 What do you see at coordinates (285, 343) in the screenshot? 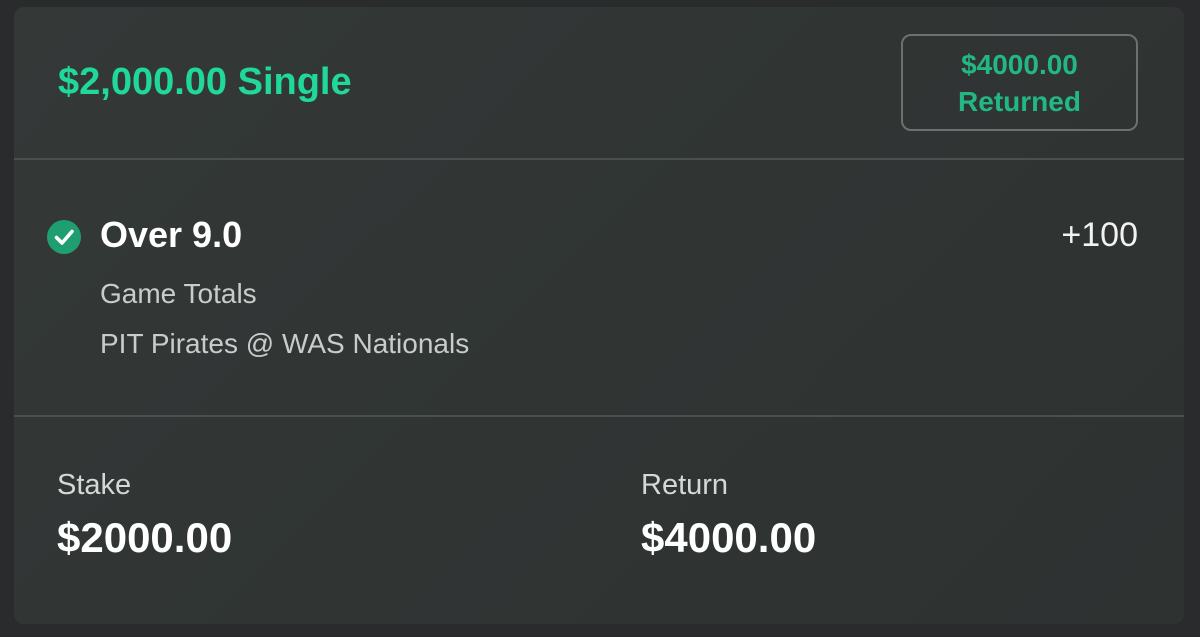
I see `selection-event: PIT Pirates @ WAS Nationals` at bounding box center [285, 343].